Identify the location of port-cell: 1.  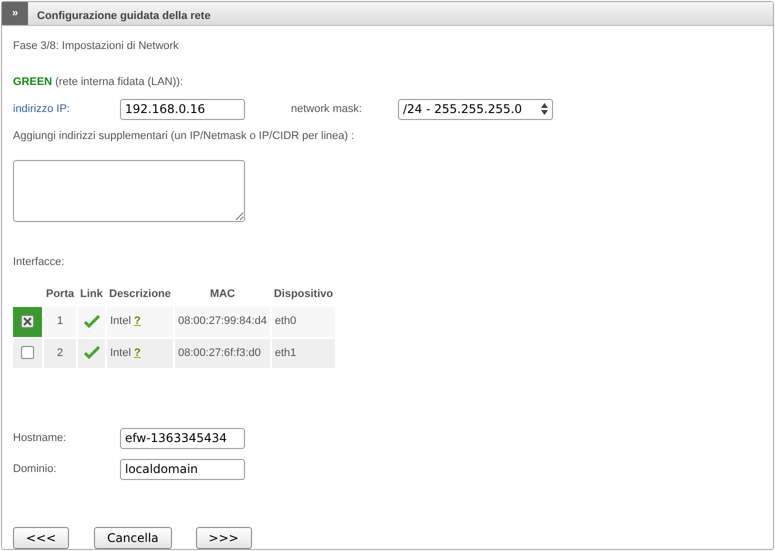
(60, 321).